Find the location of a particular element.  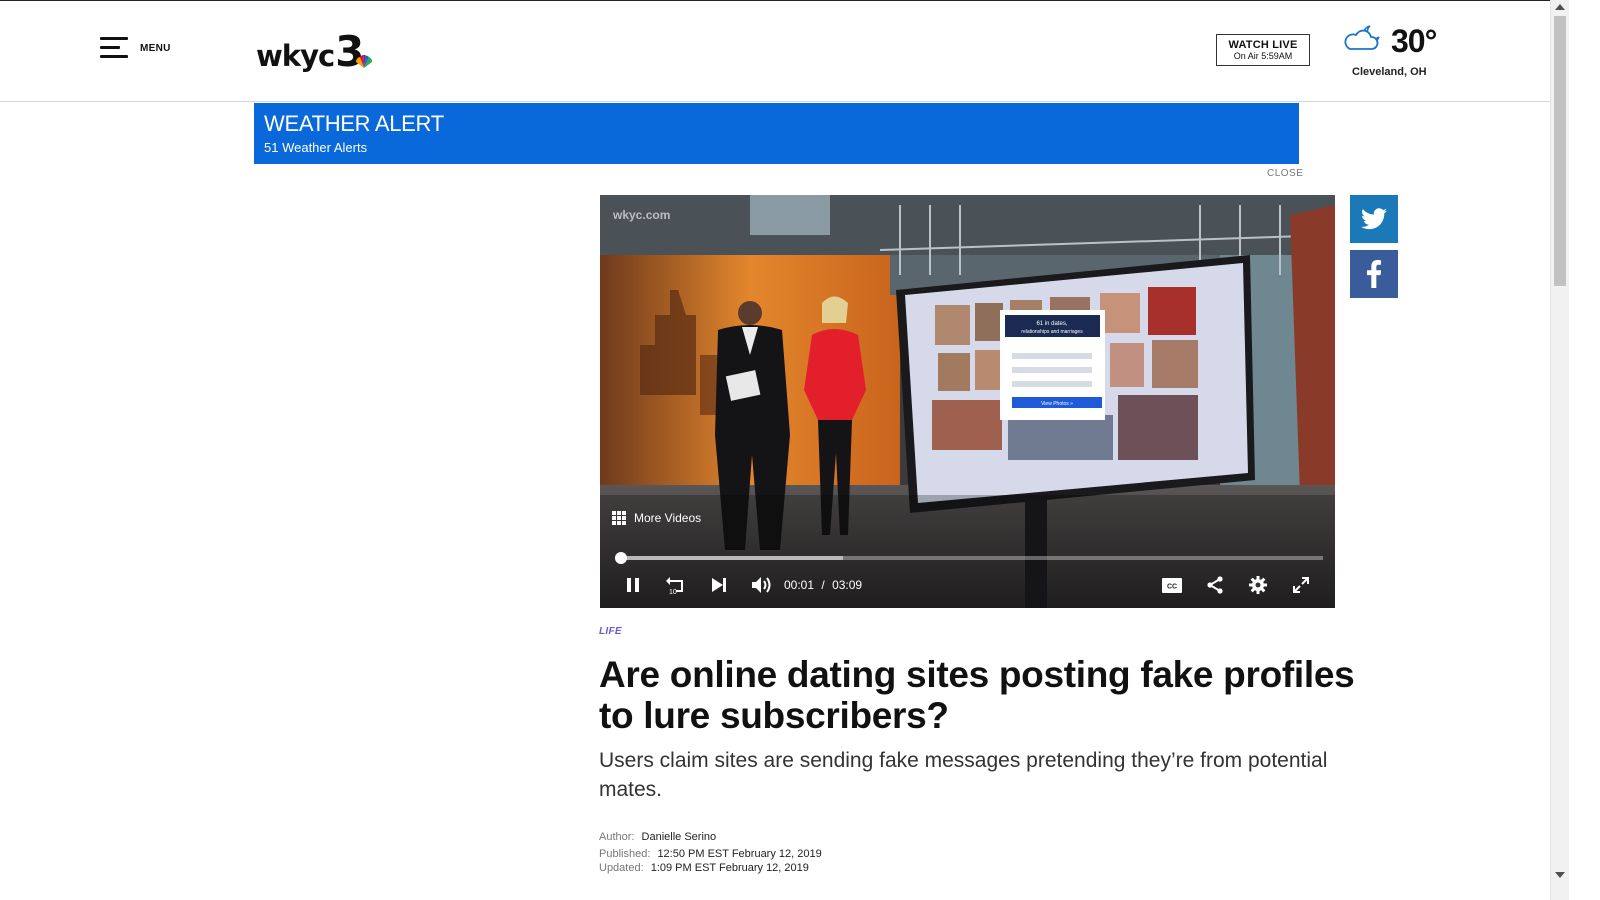

weather-alert-title: WEATHER ALERT is located at coordinates (354, 123).